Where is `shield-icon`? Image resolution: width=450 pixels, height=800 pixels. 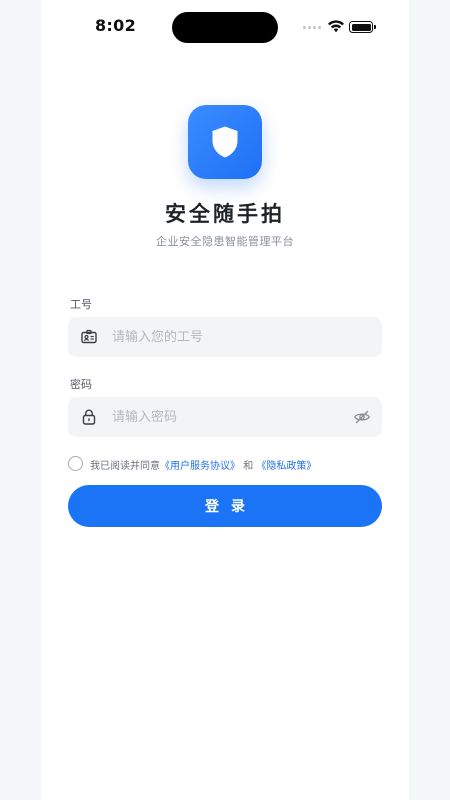 shield-icon is located at coordinates (225, 142).